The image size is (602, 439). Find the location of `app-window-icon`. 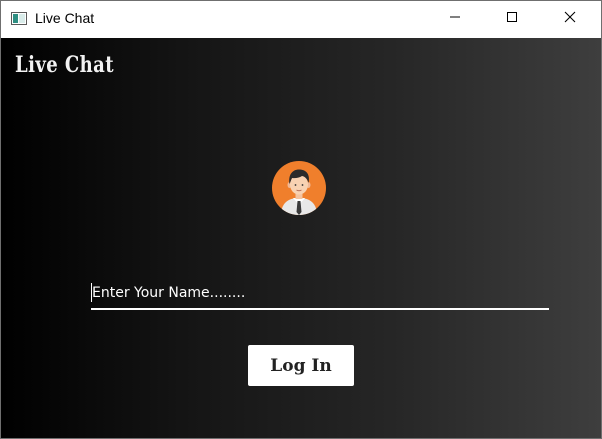

app-window-icon is located at coordinates (19, 18).